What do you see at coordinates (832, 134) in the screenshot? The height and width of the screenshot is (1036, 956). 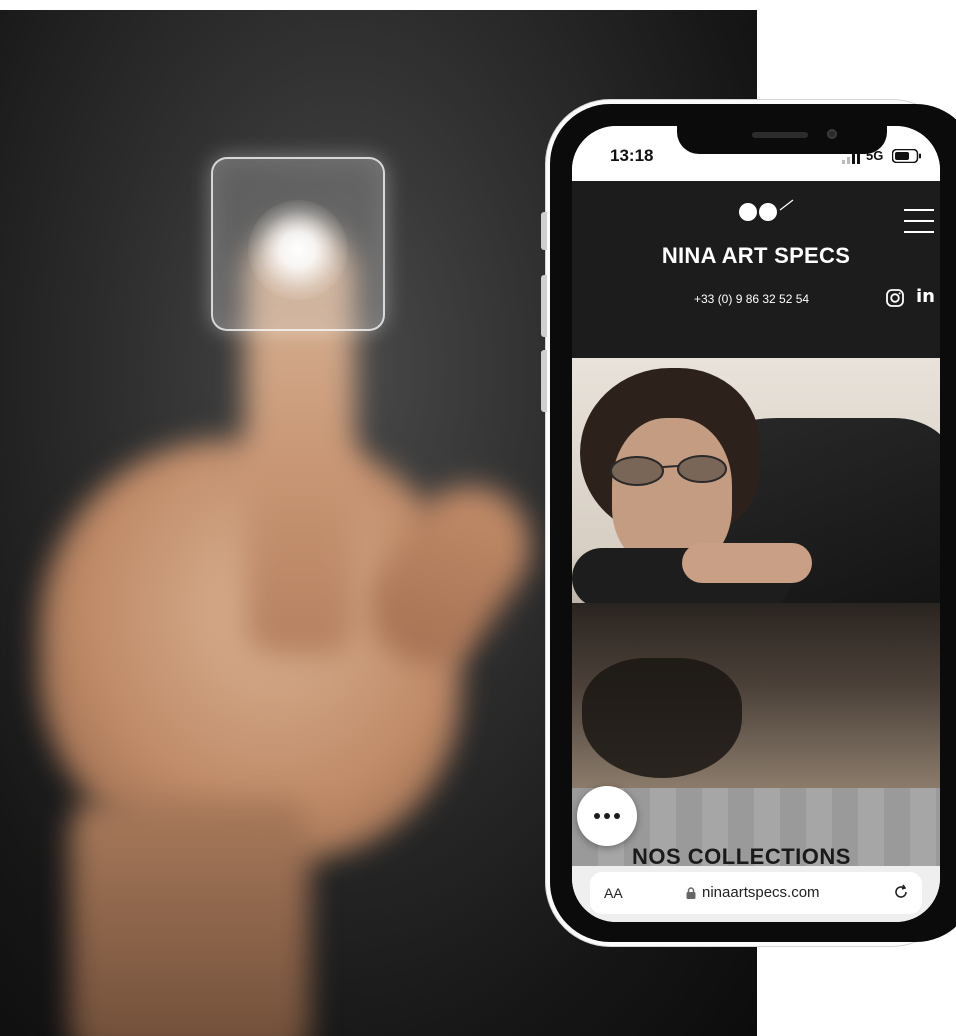 I see `front-camera` at bounding box center [832, 134].